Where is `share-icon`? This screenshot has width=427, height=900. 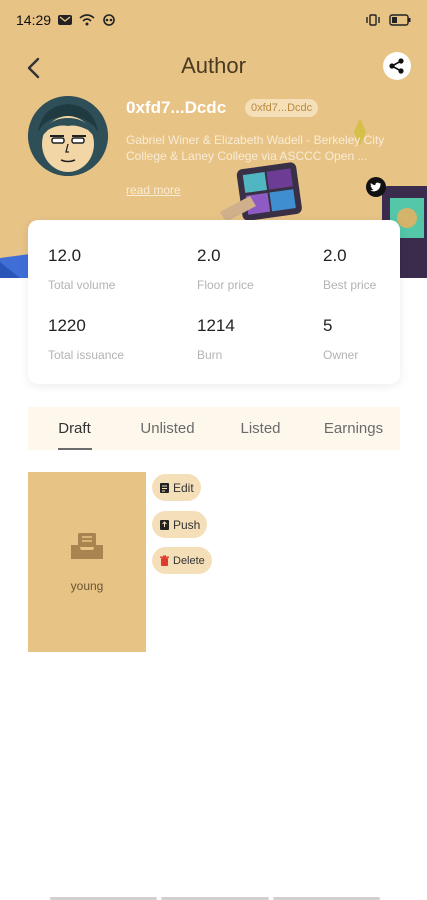
share-icon is located at coordinates (396, 66).